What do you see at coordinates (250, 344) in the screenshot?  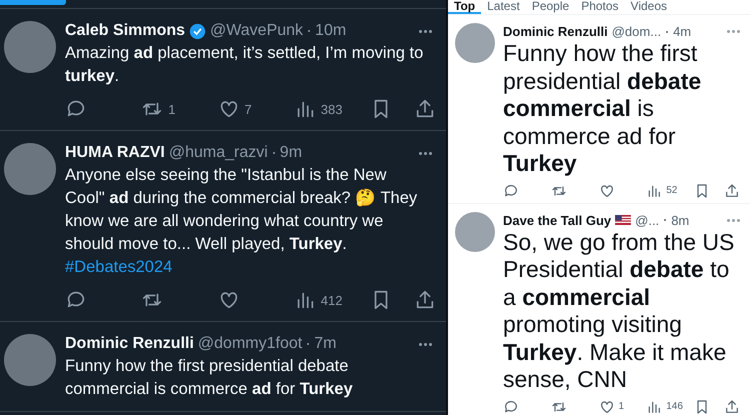 I see `author-handle: @dommy1foot` at bounding box center [250, 344].